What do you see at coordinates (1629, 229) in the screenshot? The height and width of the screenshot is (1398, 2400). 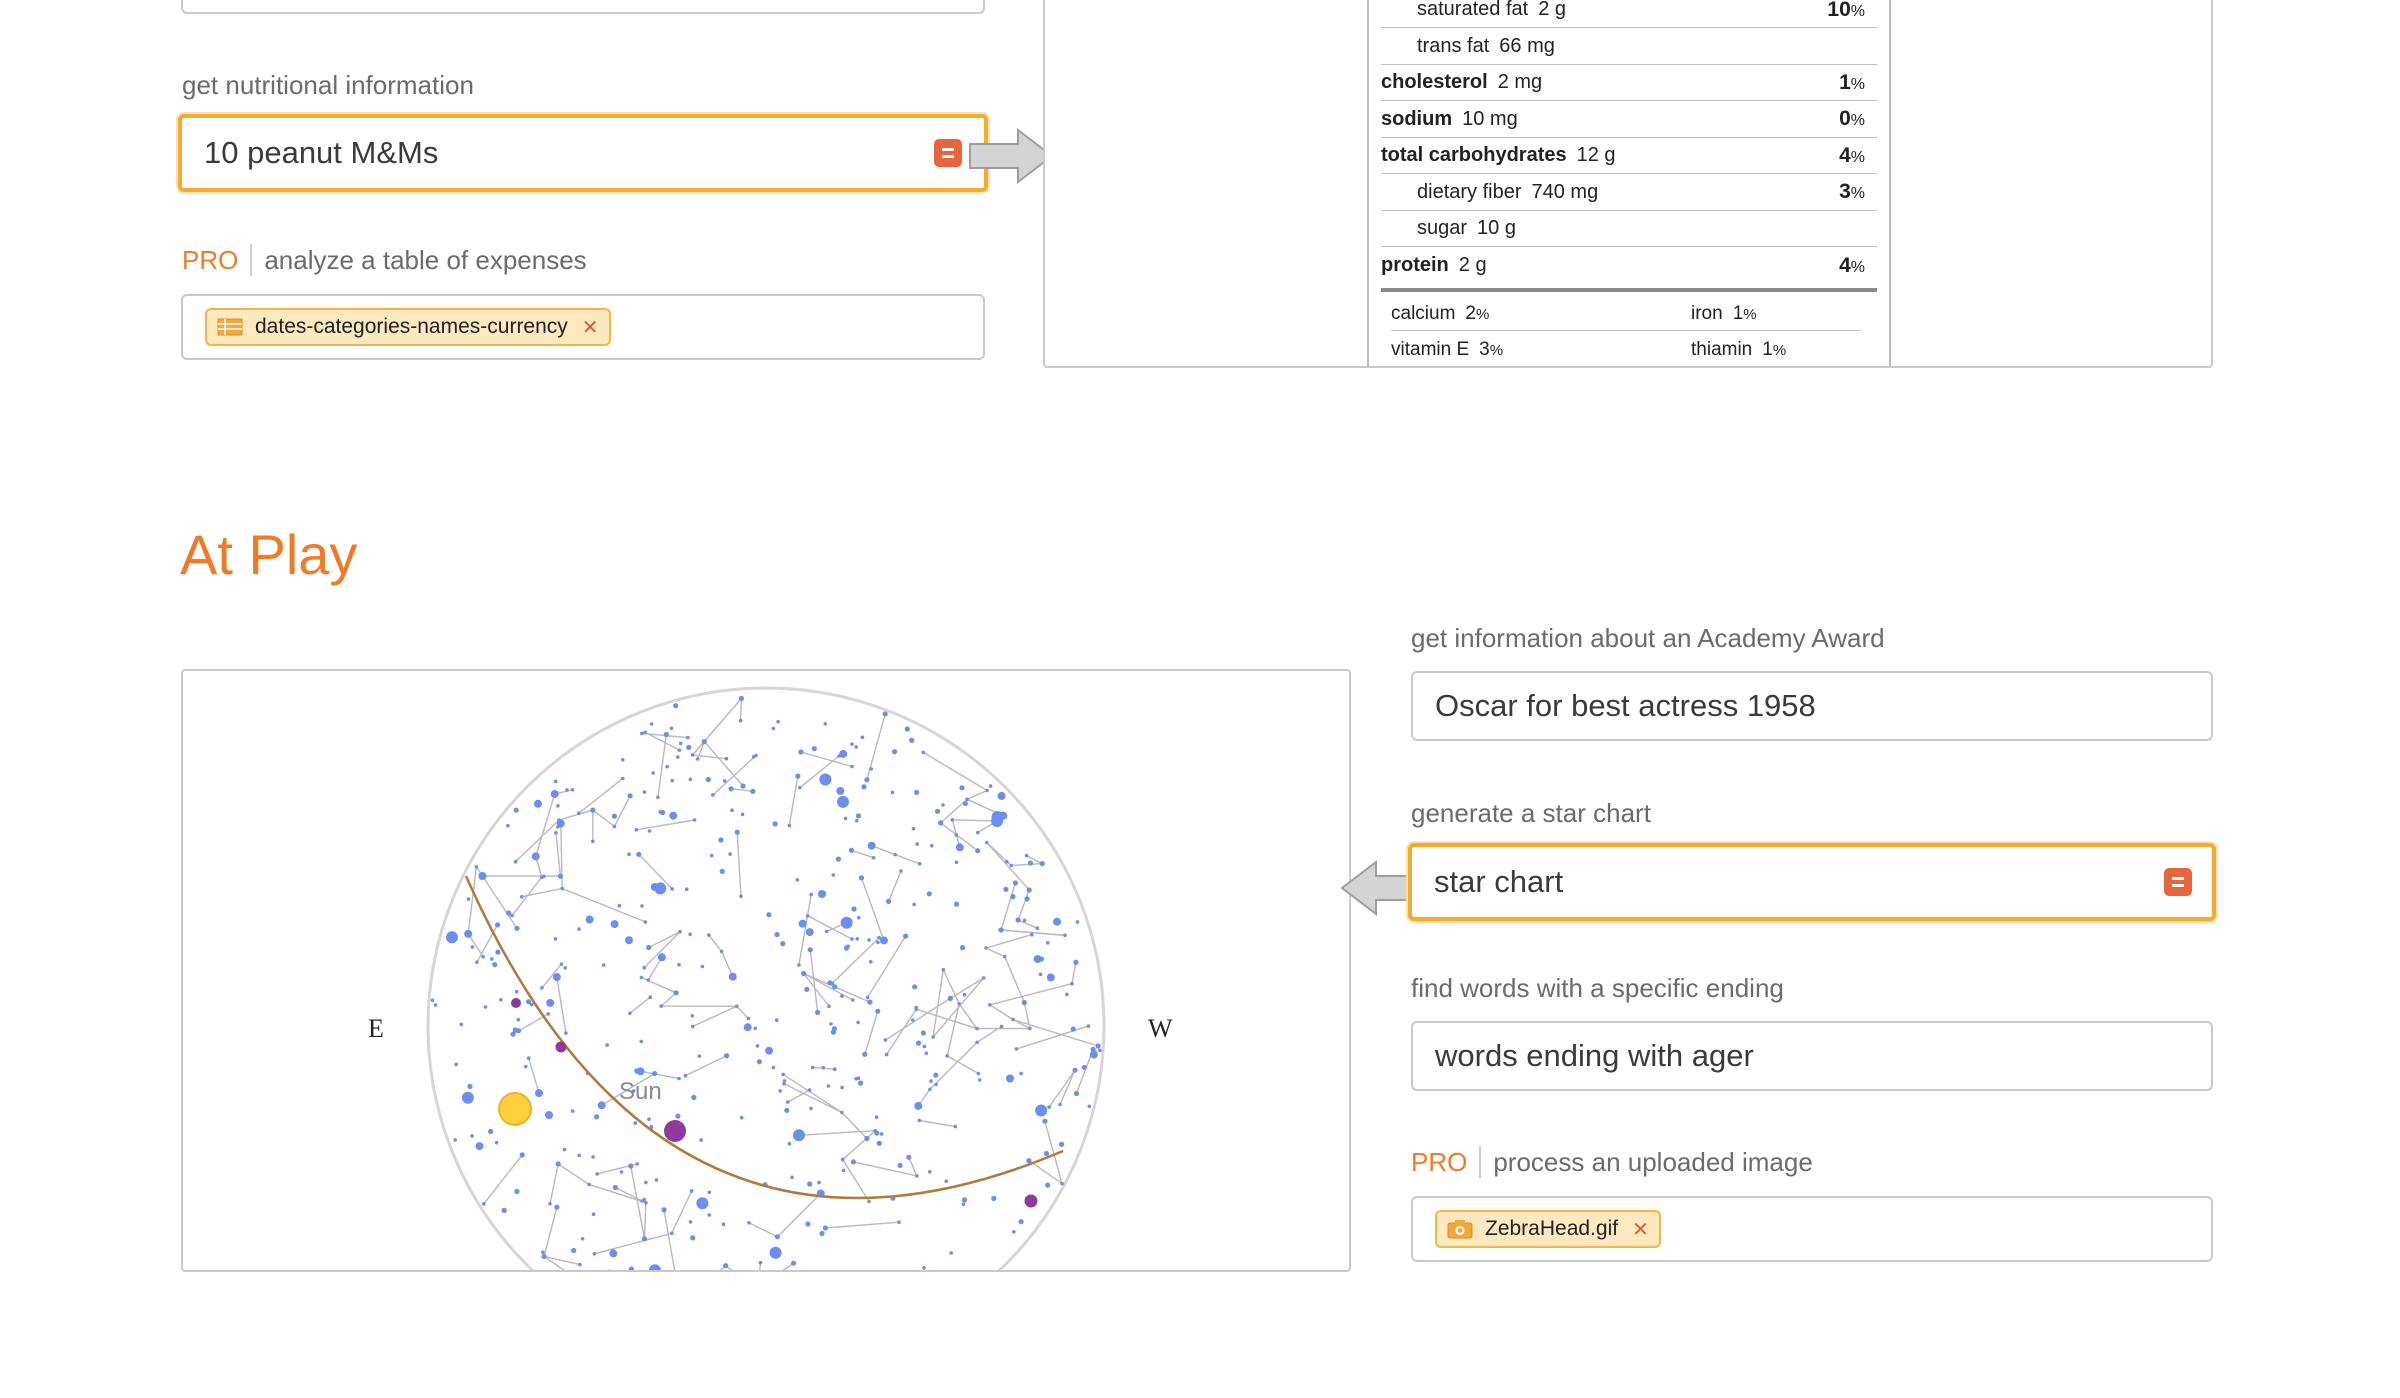 I see `nutrition-row: sugar 10 g` at bounding box center [1629, 229].